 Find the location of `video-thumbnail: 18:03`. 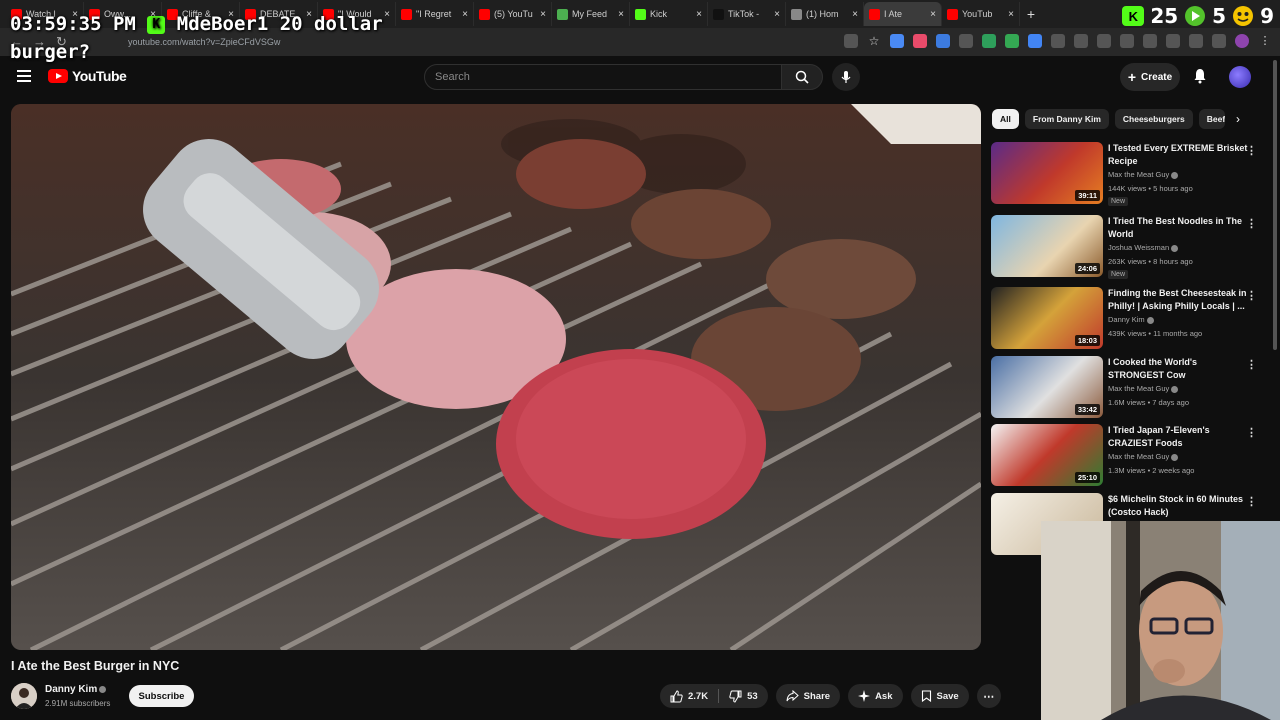

video-thumbnail: 18:03 is located at coordinates (1047, 318).